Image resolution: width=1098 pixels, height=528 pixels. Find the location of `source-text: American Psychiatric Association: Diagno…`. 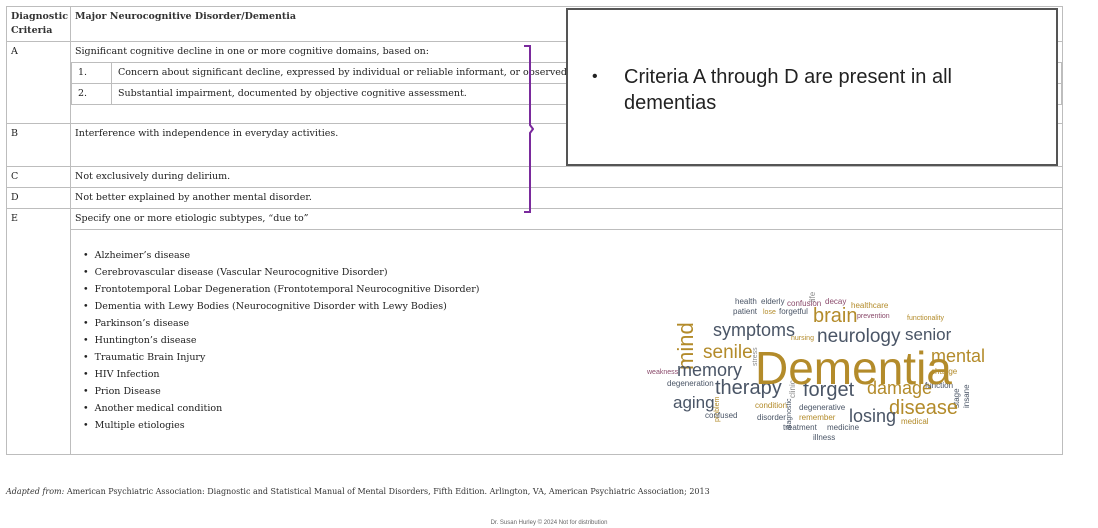

source-text: American Psychiatric Association: Diagno… is located at coordinates (388, 491).